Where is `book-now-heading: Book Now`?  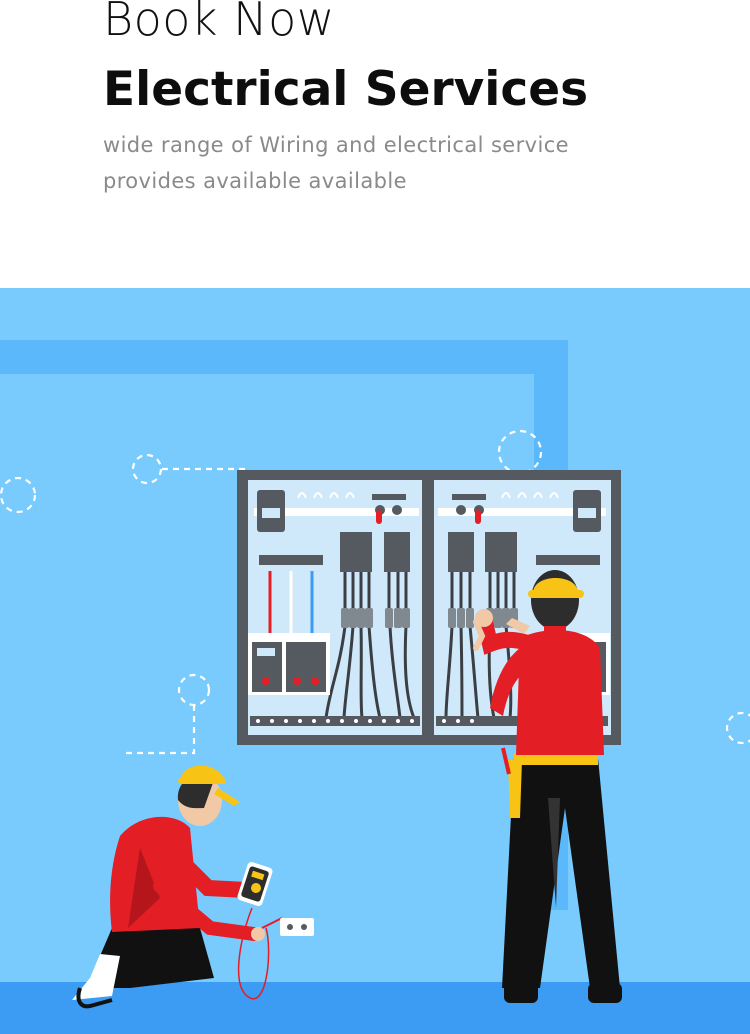 book-now-heading: Book Now is located at coordinates (413, 21).